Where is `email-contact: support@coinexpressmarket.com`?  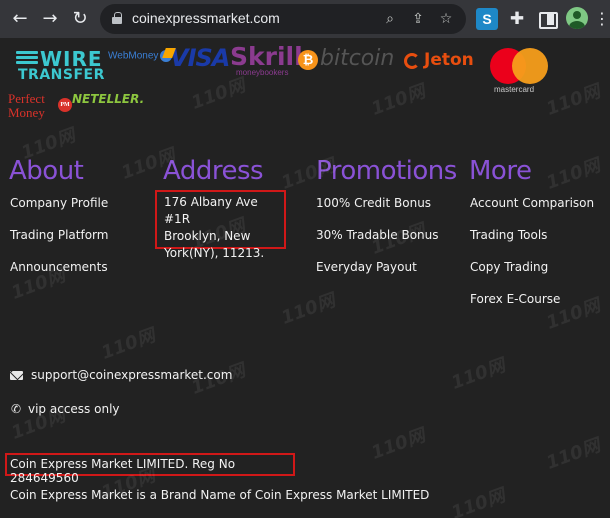
email-contact: support@coinexpressmarket.com is located at coordinates (121, 375).